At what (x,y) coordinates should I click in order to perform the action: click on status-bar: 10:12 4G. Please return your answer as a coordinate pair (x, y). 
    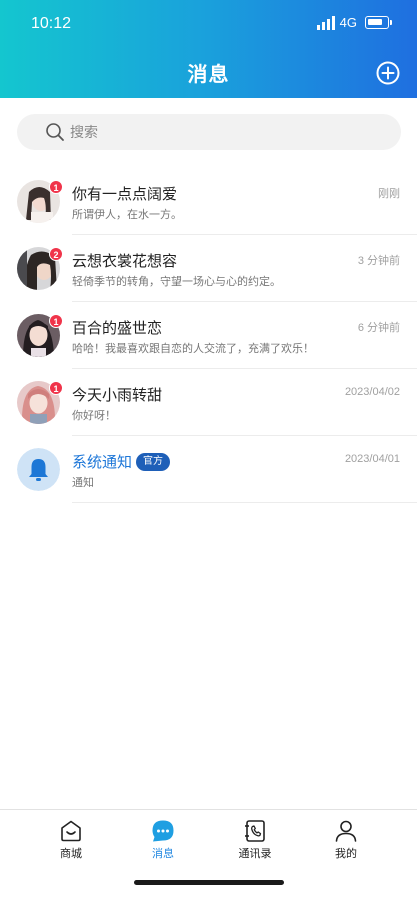
    Looking at the image, I should click on (208, 25).